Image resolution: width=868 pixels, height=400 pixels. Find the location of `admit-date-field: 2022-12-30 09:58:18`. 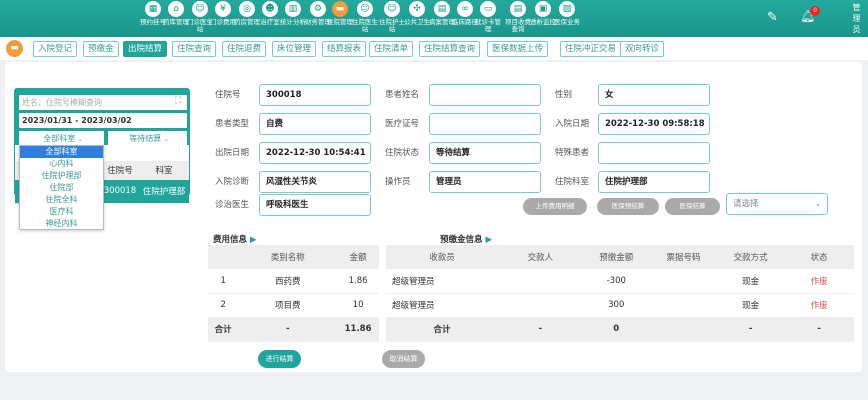

admit-date-field: 2022-12-30 09:58:18 is located at coordinates (654, 124).